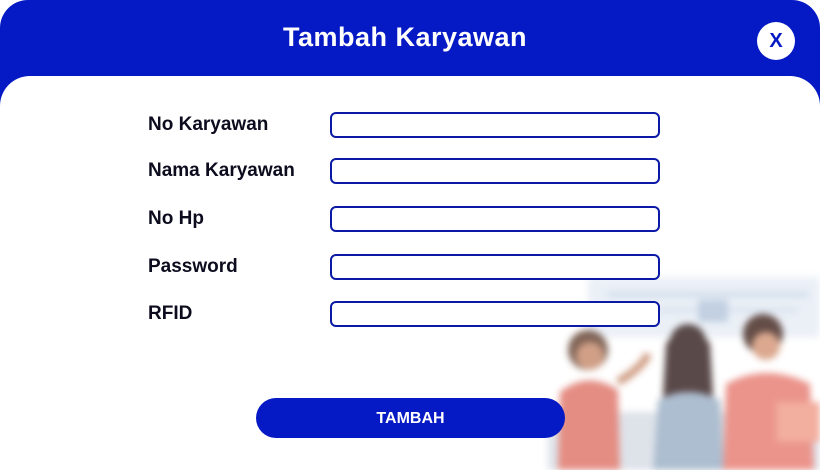  What do you see at coordinates (410, 418) in the screenshot?
I see `tambah-button: TAMBAH` at bounding box center [410, 418].